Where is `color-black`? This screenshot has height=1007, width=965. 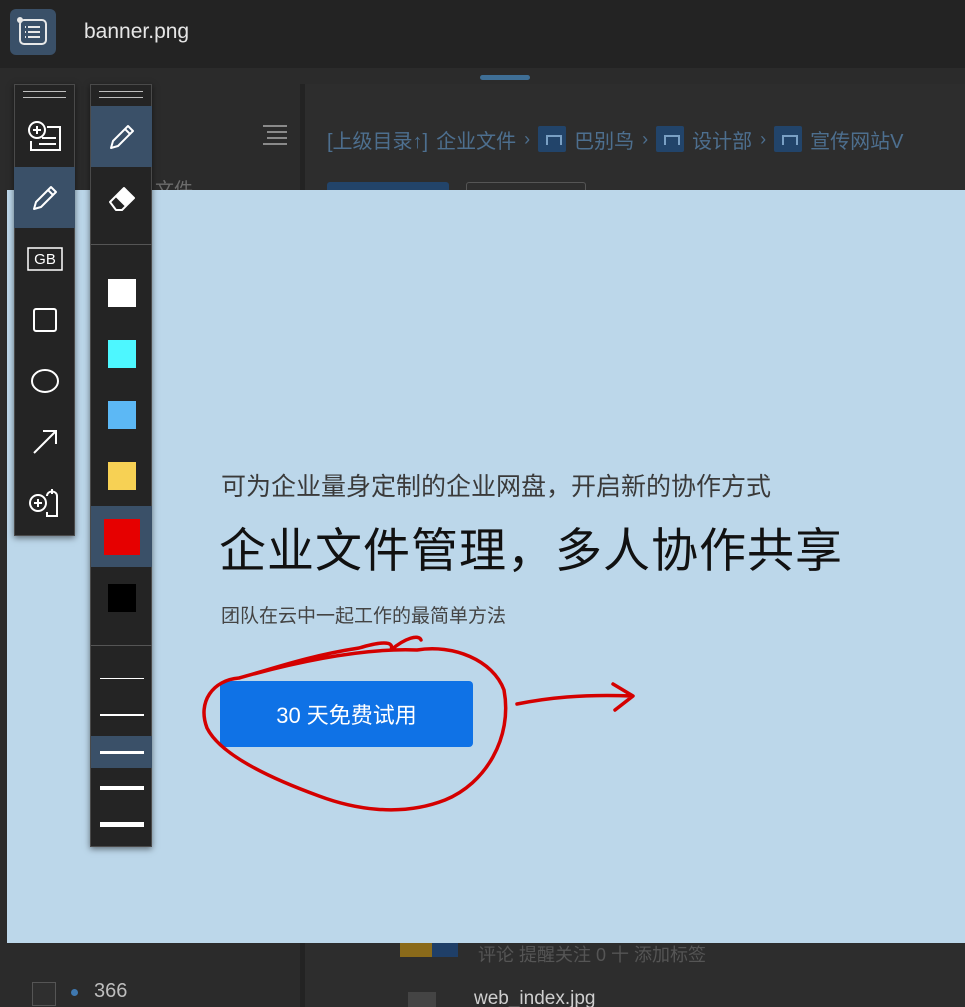
color-black is located at coordinates (121, 597).